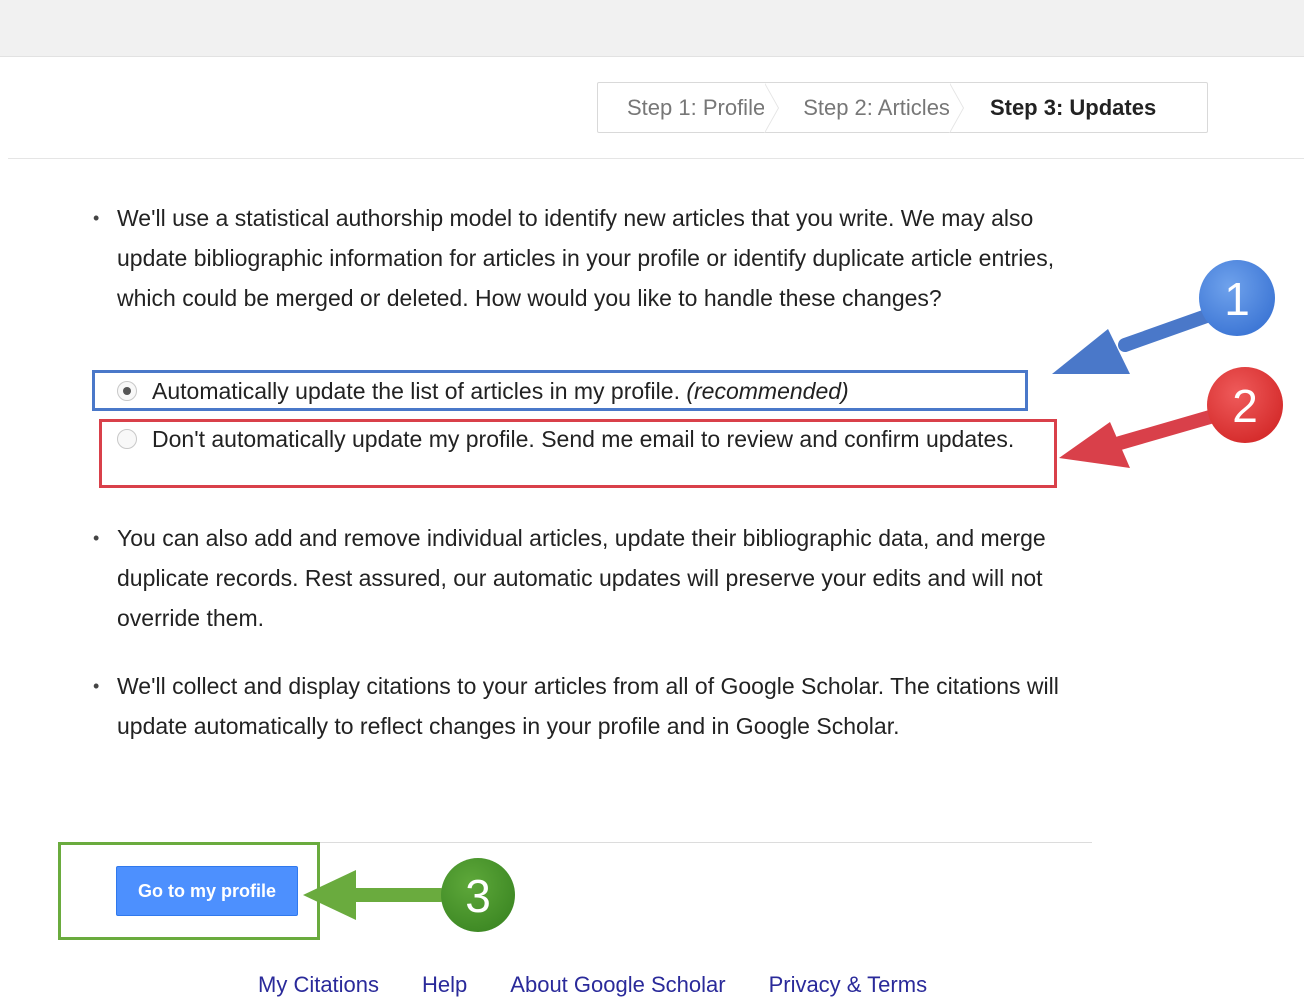 This screenshot has width=1304, height=1001. I want to click on marker-2: 2, so click(1245, 405).